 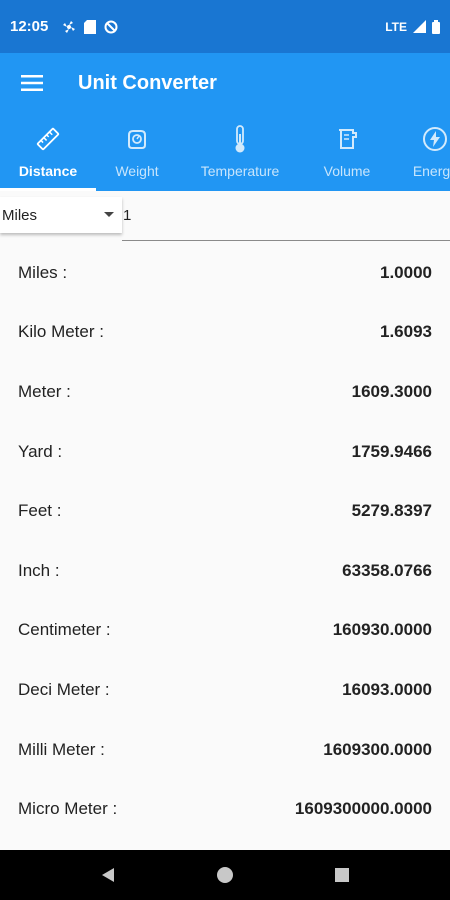 I want to click on result-value: 1.6093, so click(x=406, y=332).